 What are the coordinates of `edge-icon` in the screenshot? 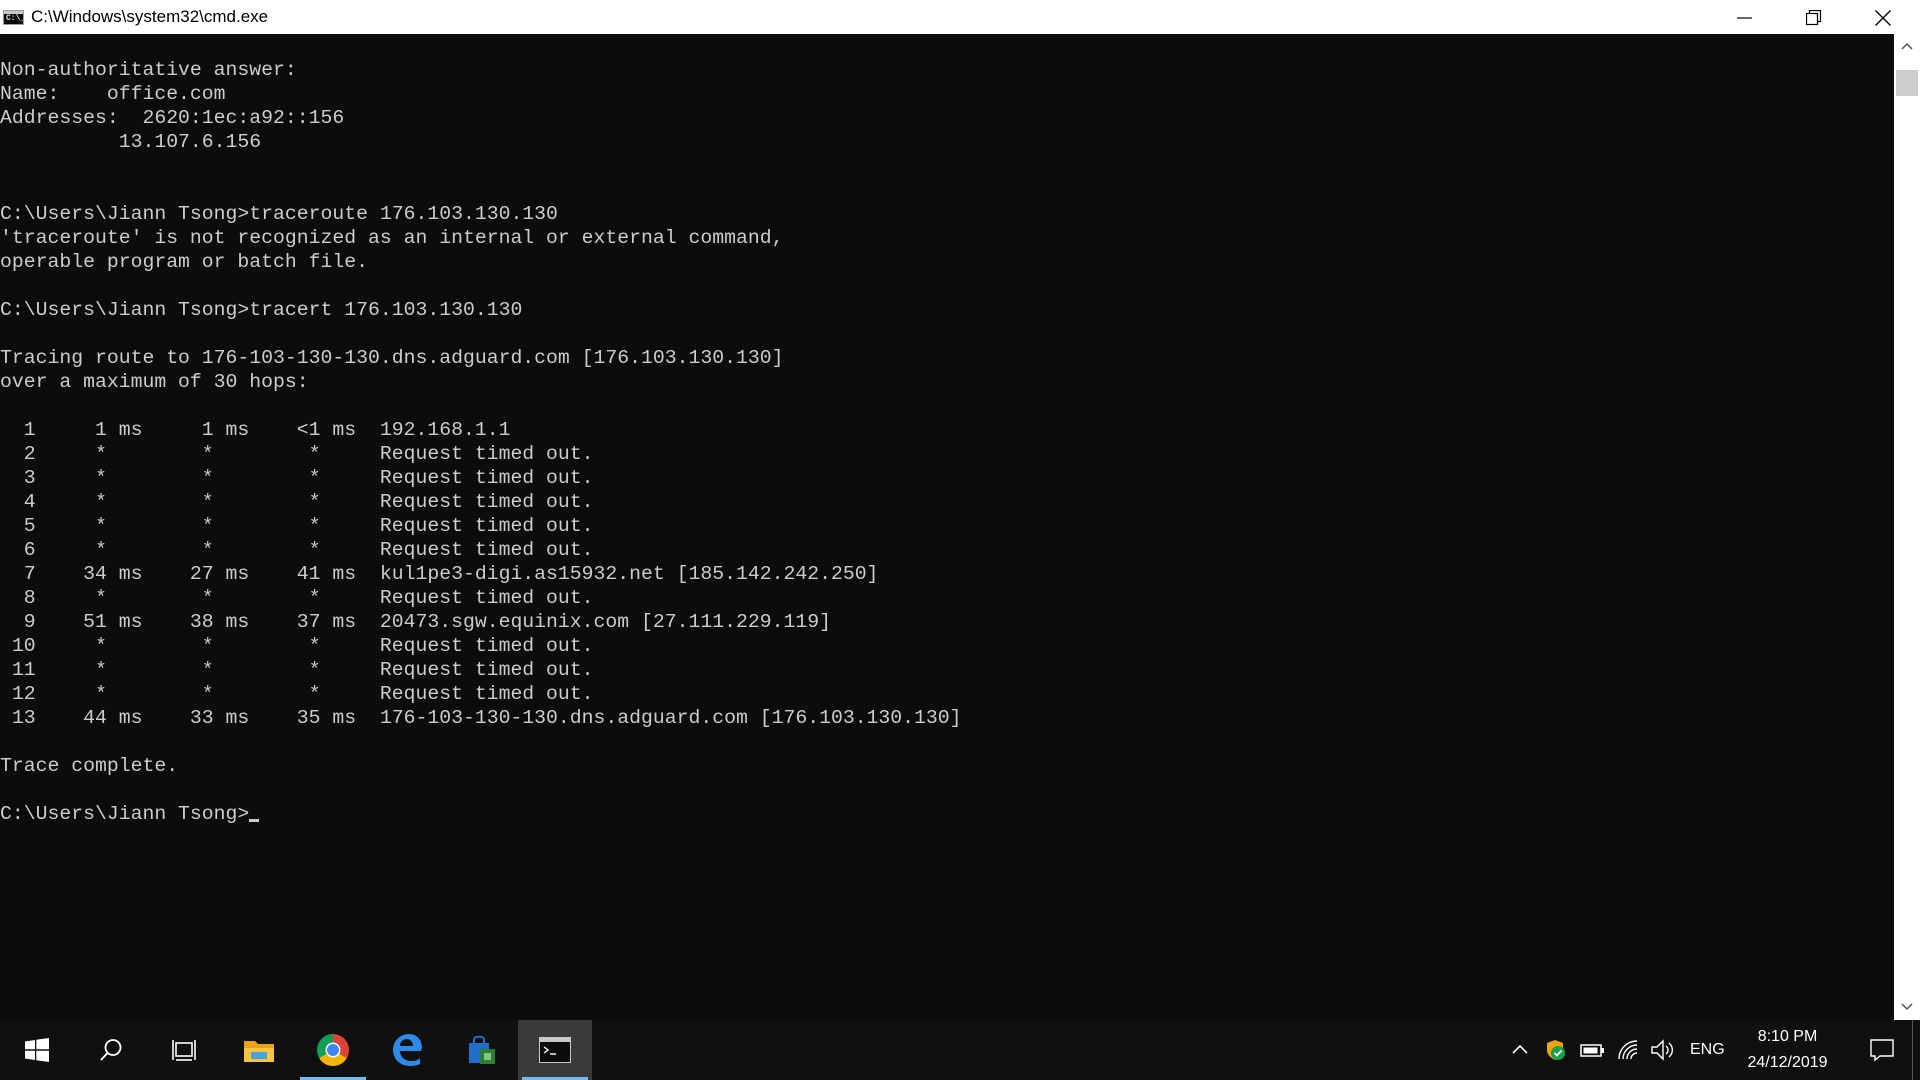 It's located at (407, 1050).